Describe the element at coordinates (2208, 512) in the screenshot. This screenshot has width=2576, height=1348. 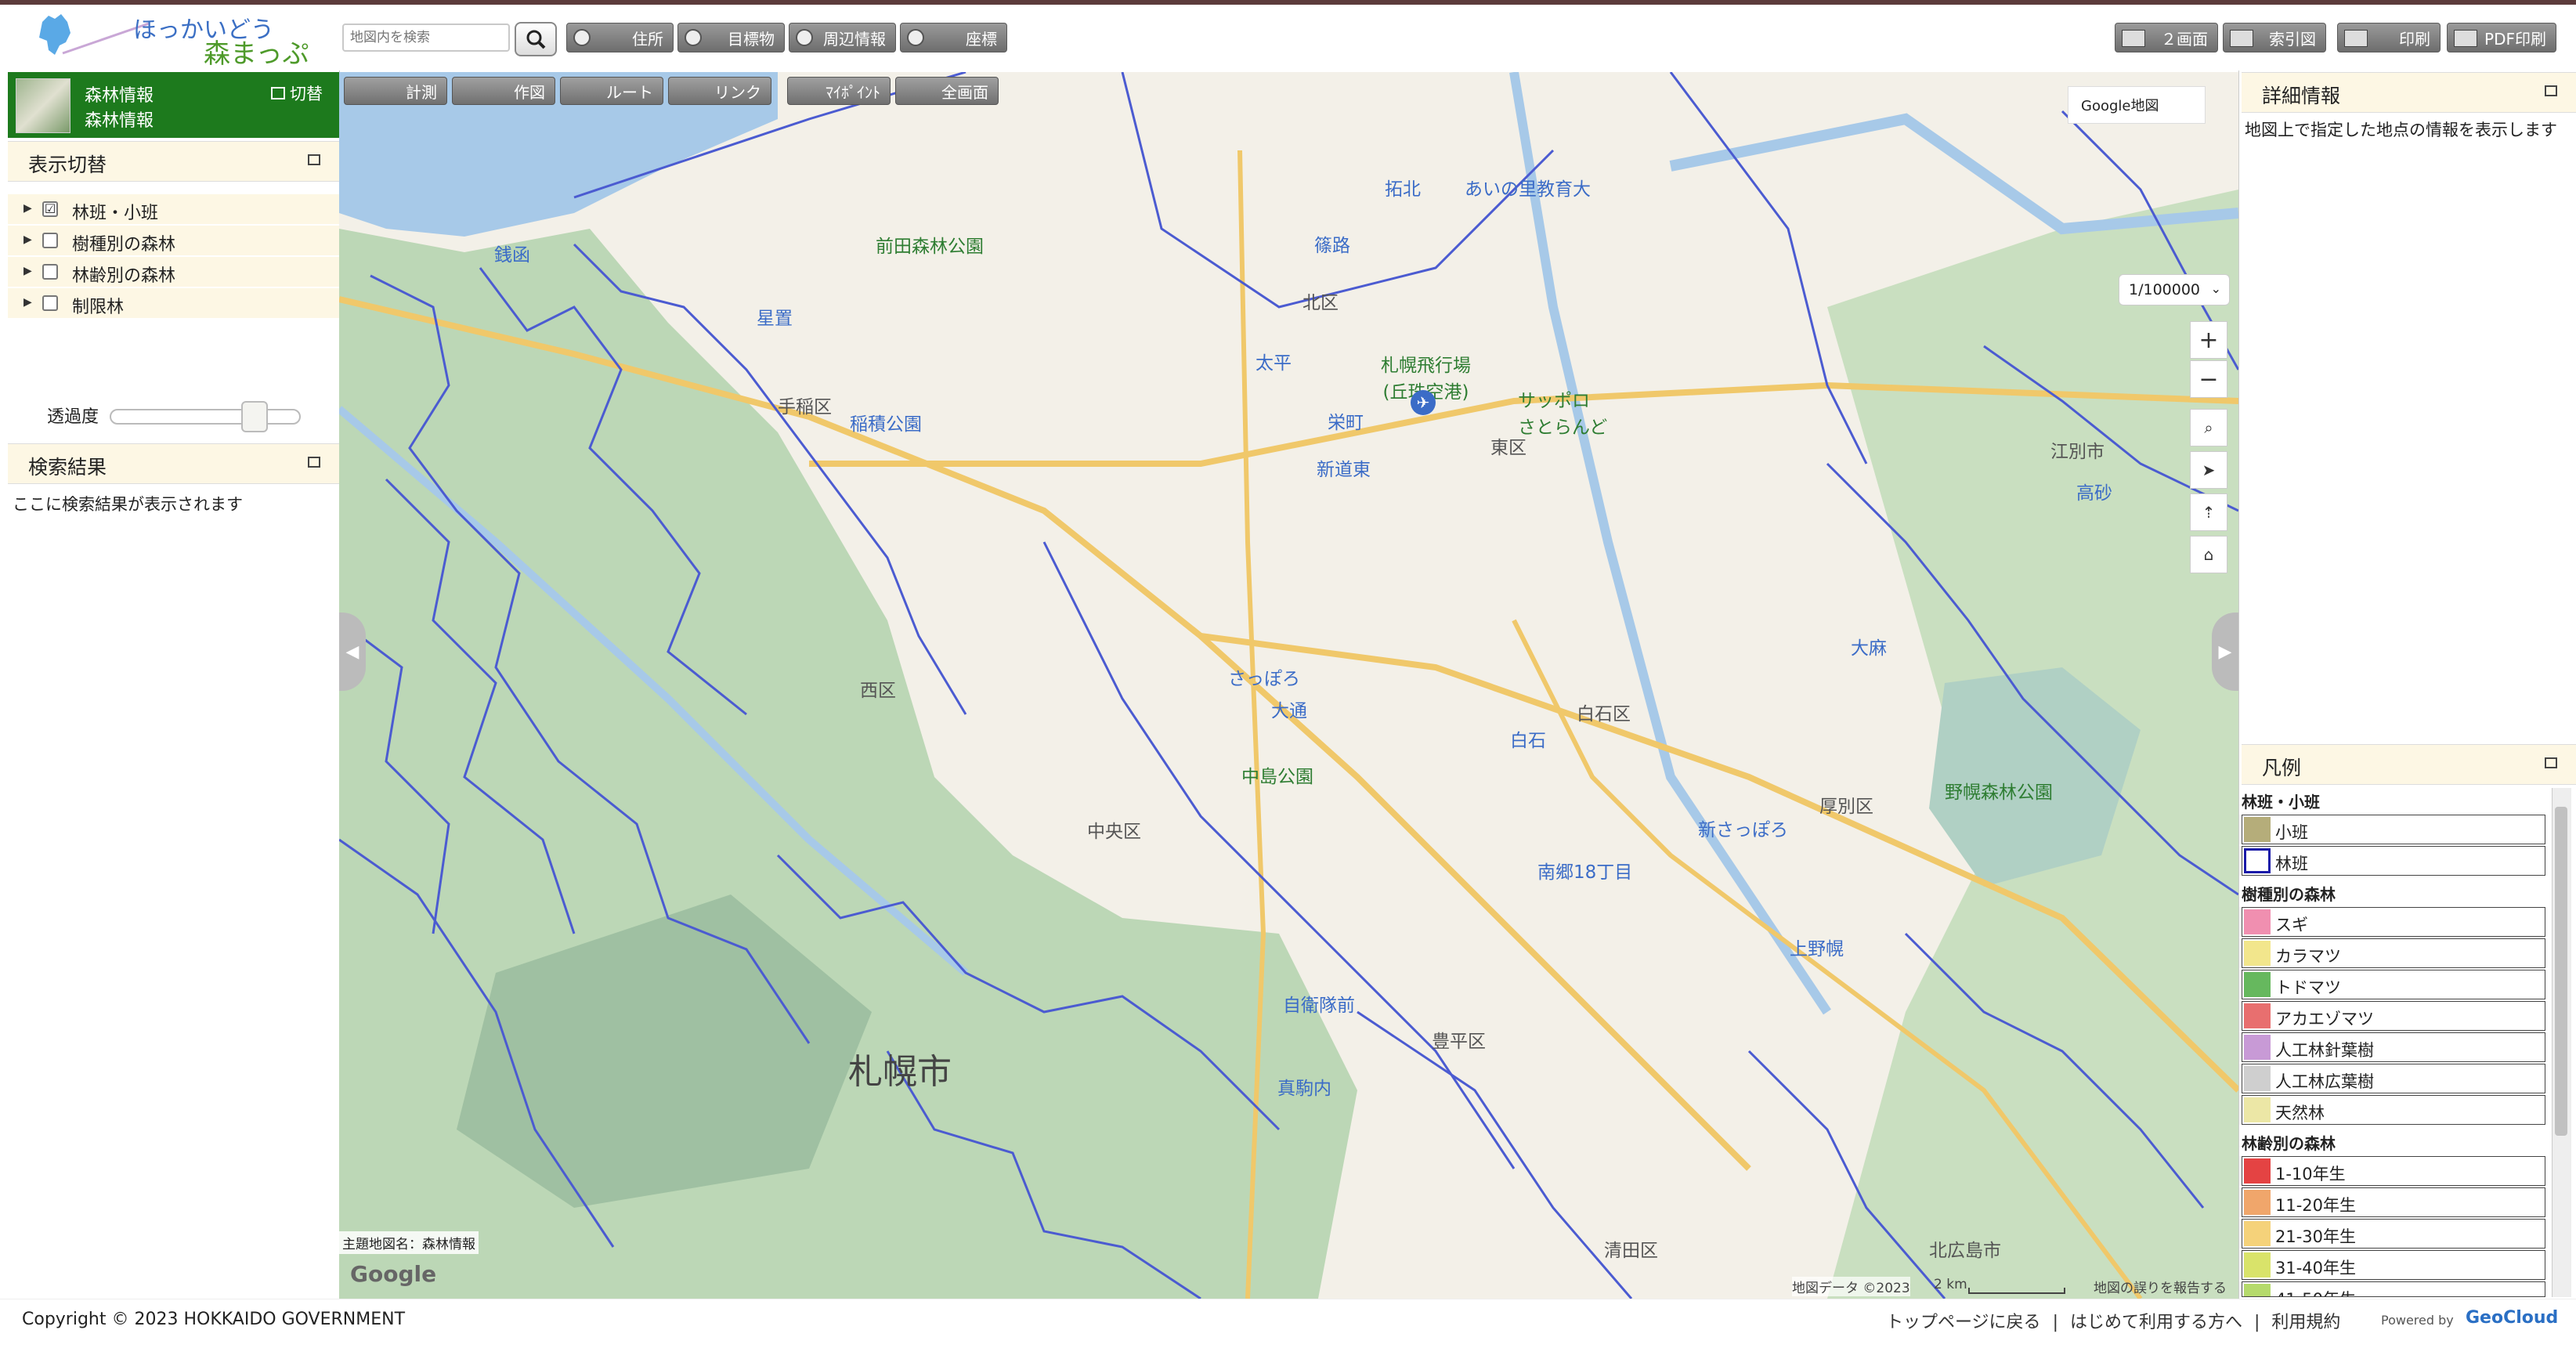
I see `north-arrow-icon: ⇡` at that location.